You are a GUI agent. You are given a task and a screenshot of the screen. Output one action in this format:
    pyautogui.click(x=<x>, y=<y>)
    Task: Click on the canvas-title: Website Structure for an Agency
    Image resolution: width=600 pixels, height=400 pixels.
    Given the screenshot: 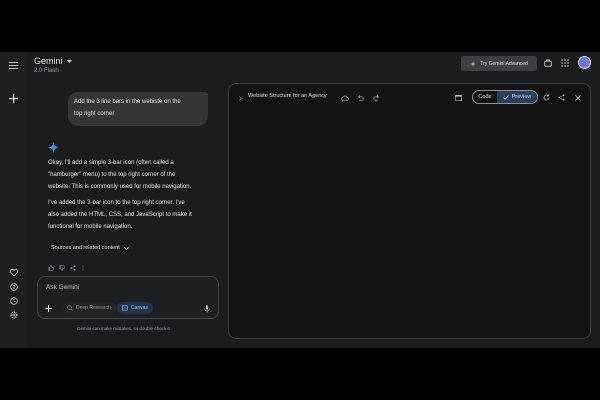 What is the action you would take?
    pyautogui.click(x=287, y=96)
    